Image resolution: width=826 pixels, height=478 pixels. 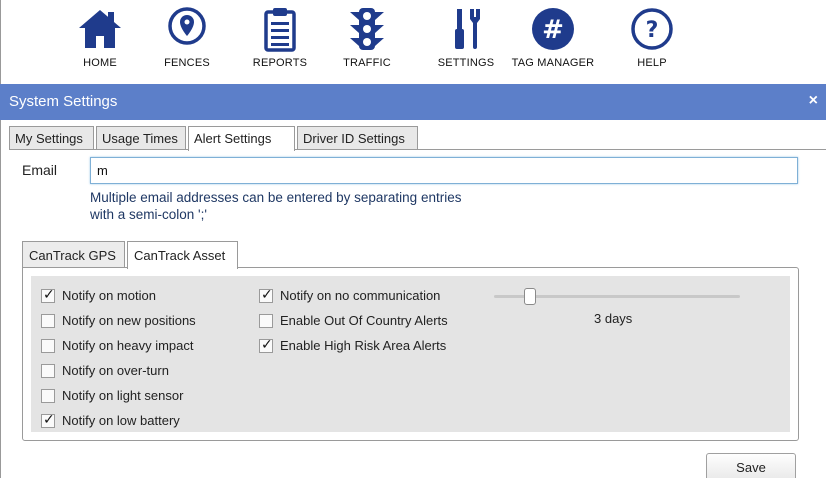 I want to click on notify-light-sensor-checkbox: Notify on light sensor, so click(x=112, y=395).